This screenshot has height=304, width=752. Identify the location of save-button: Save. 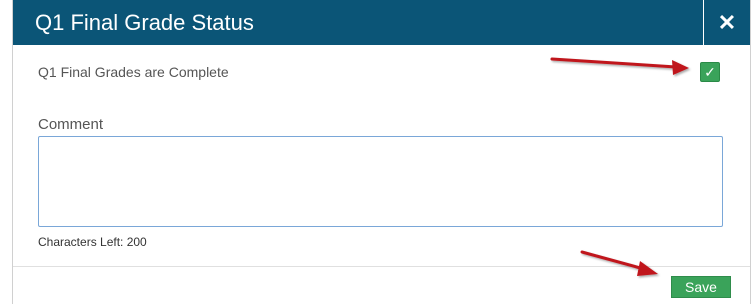
(701, 287).